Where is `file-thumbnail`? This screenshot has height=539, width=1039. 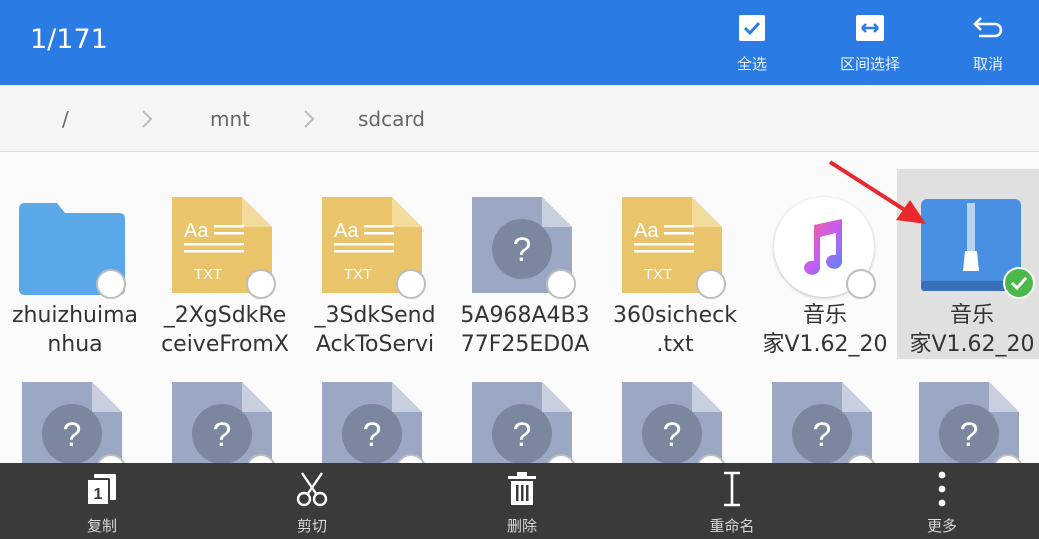 file-thumbnail is located at coordinates (75, 243).